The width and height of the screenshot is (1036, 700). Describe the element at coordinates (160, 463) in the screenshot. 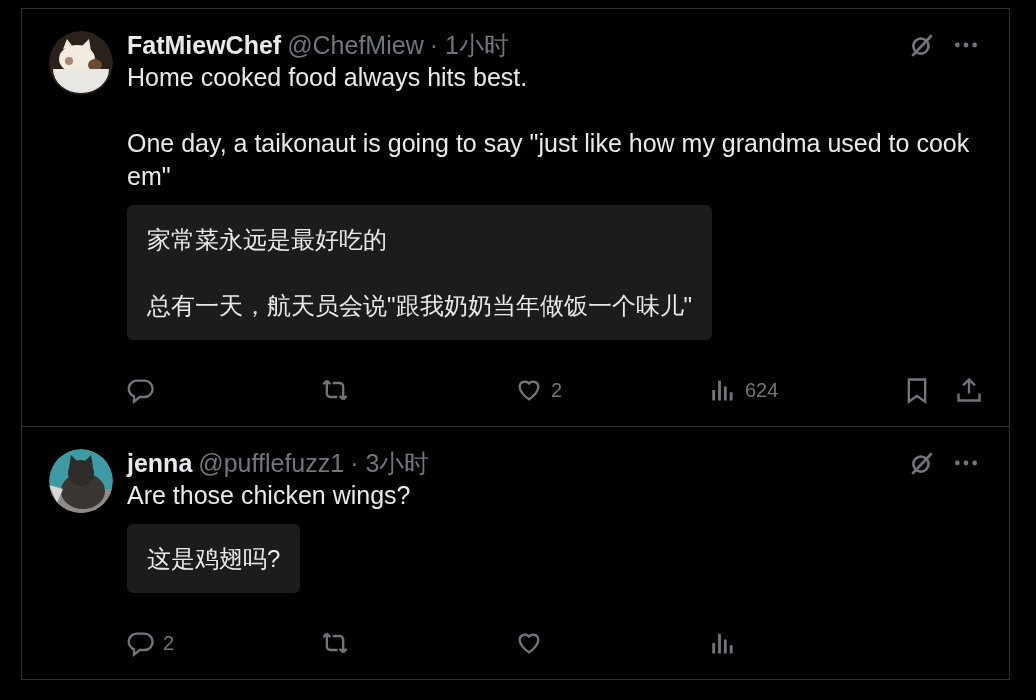

I see `user-name: jenna` at that location.